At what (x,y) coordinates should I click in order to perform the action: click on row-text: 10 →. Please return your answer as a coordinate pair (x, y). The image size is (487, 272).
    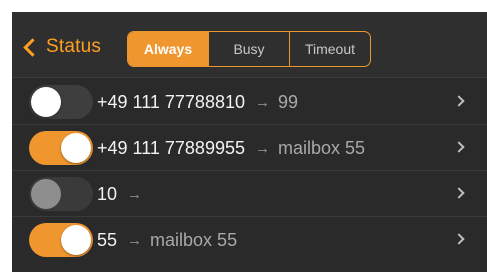
    Looking at the image, I should click on (123, 194).